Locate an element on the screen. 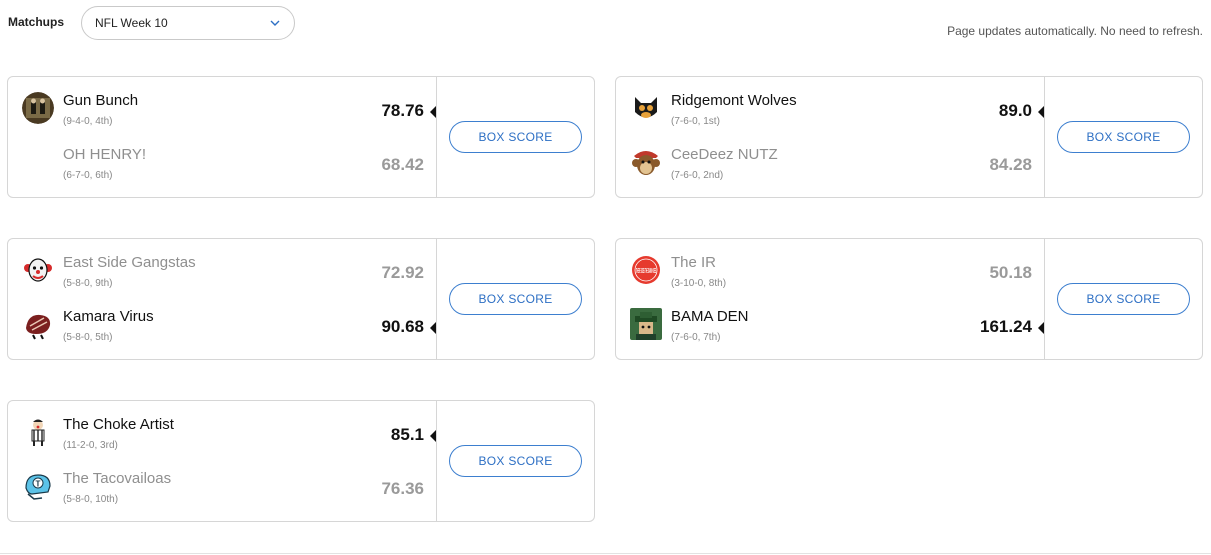  team-row-bama-den: BAMA DEN (7-6-0, 7th) 161.24 is located at coordinates (830, 330).